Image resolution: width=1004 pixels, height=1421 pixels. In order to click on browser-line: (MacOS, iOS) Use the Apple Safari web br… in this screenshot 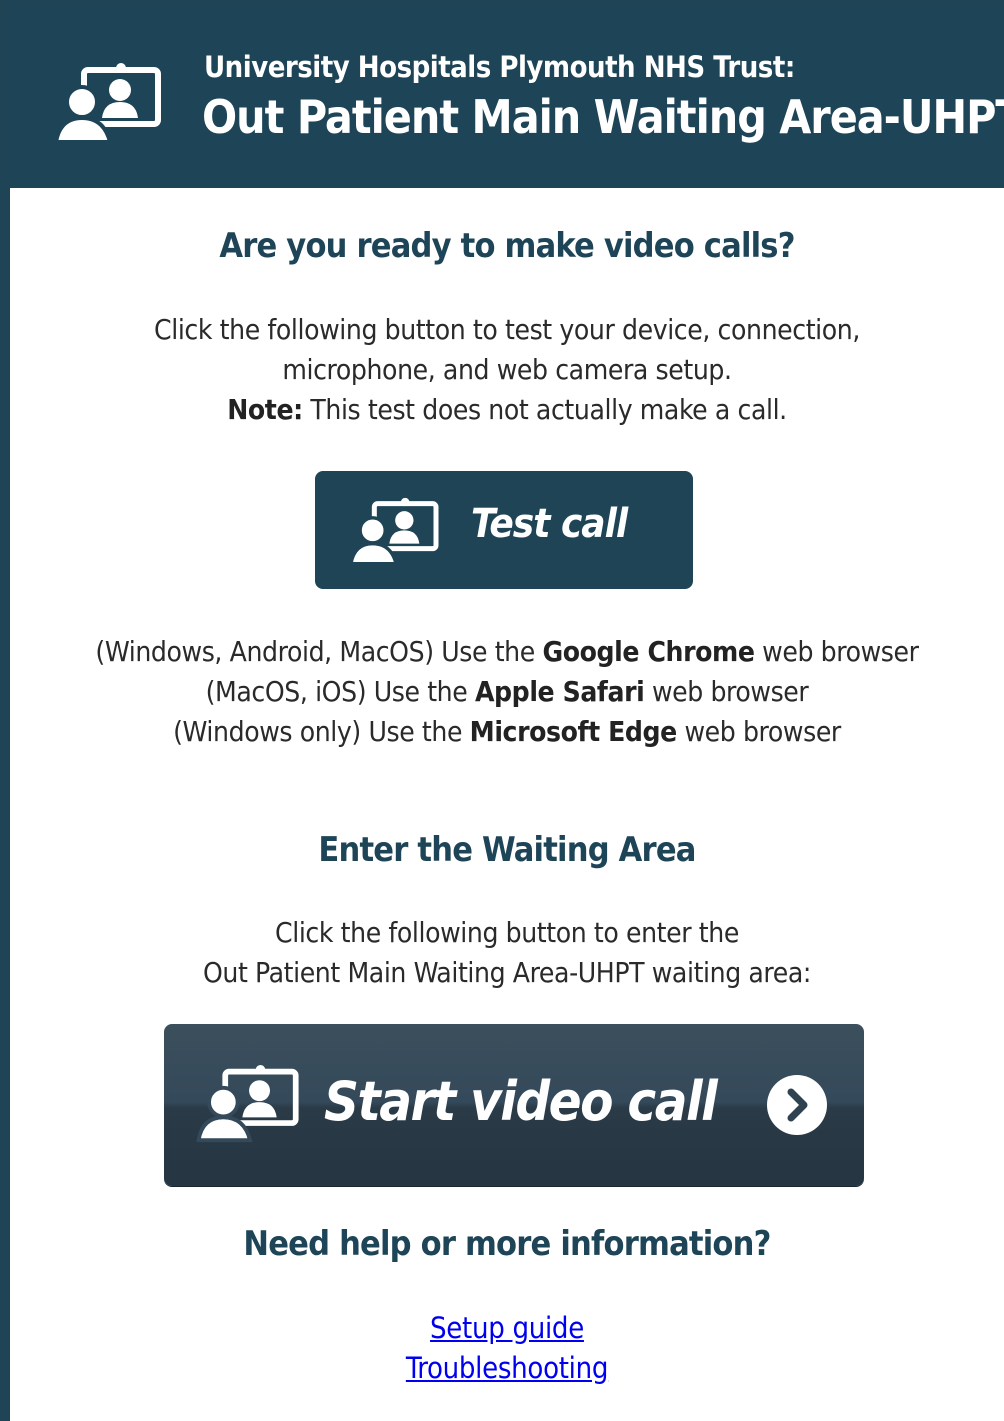, I will do `click(507, 692)`.